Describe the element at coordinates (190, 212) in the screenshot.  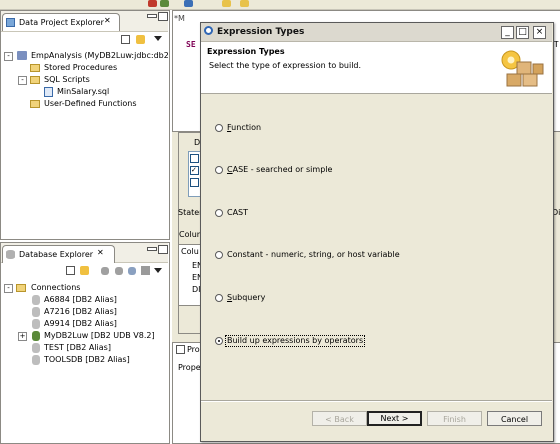
I see `statement-label: Stater` at that location.